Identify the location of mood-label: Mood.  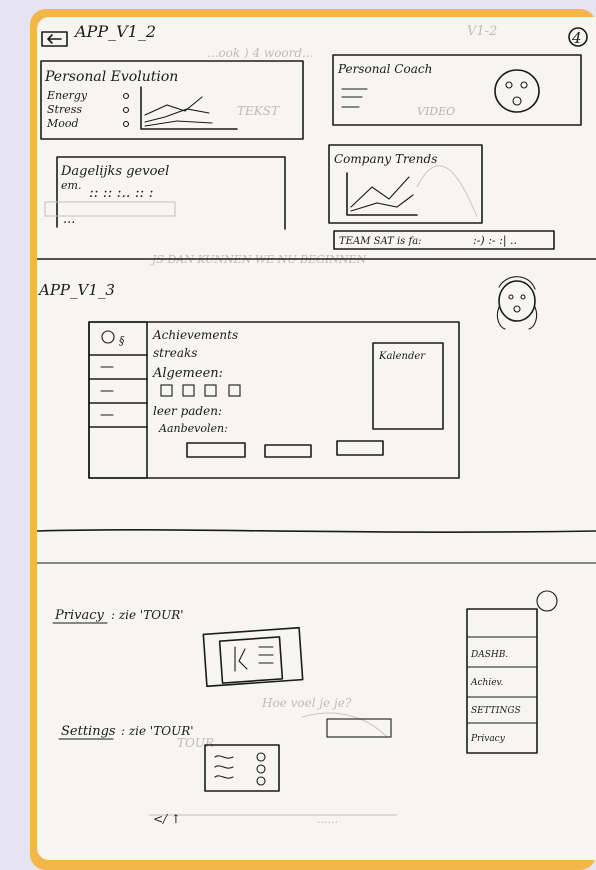
(62, 123).